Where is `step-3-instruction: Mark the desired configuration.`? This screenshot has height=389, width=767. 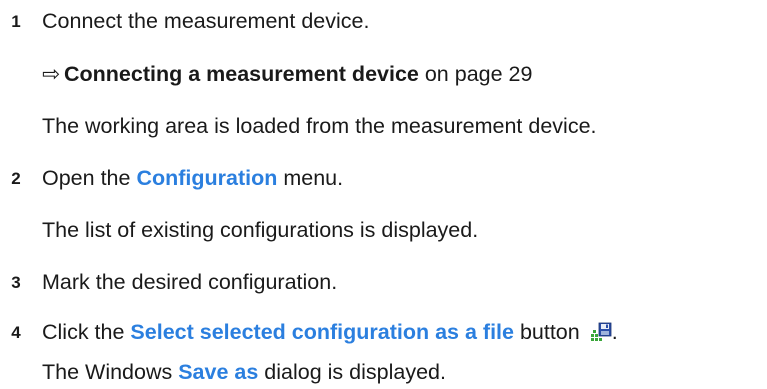
step-3-instruction: Mark the desired configuration. is located at coordinates (190, 282).